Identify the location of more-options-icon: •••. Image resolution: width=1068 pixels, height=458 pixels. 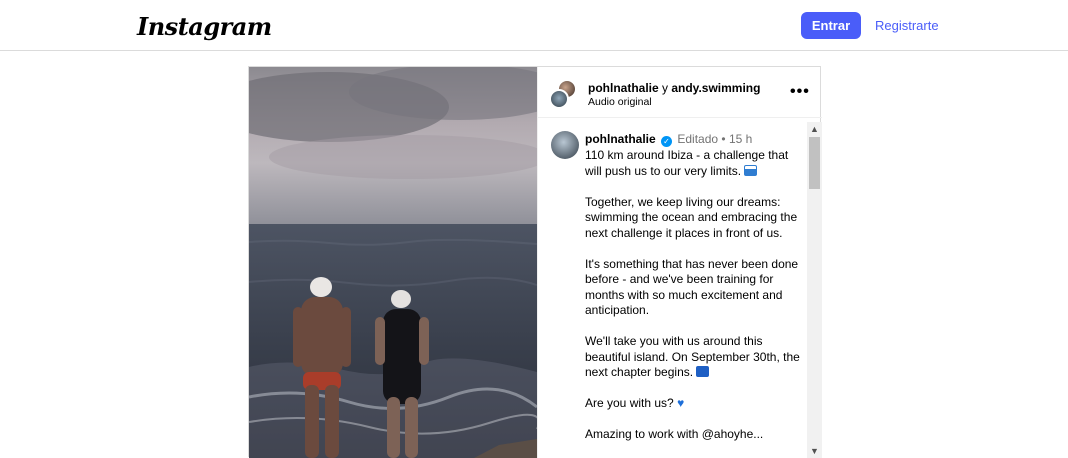
(800, 92).